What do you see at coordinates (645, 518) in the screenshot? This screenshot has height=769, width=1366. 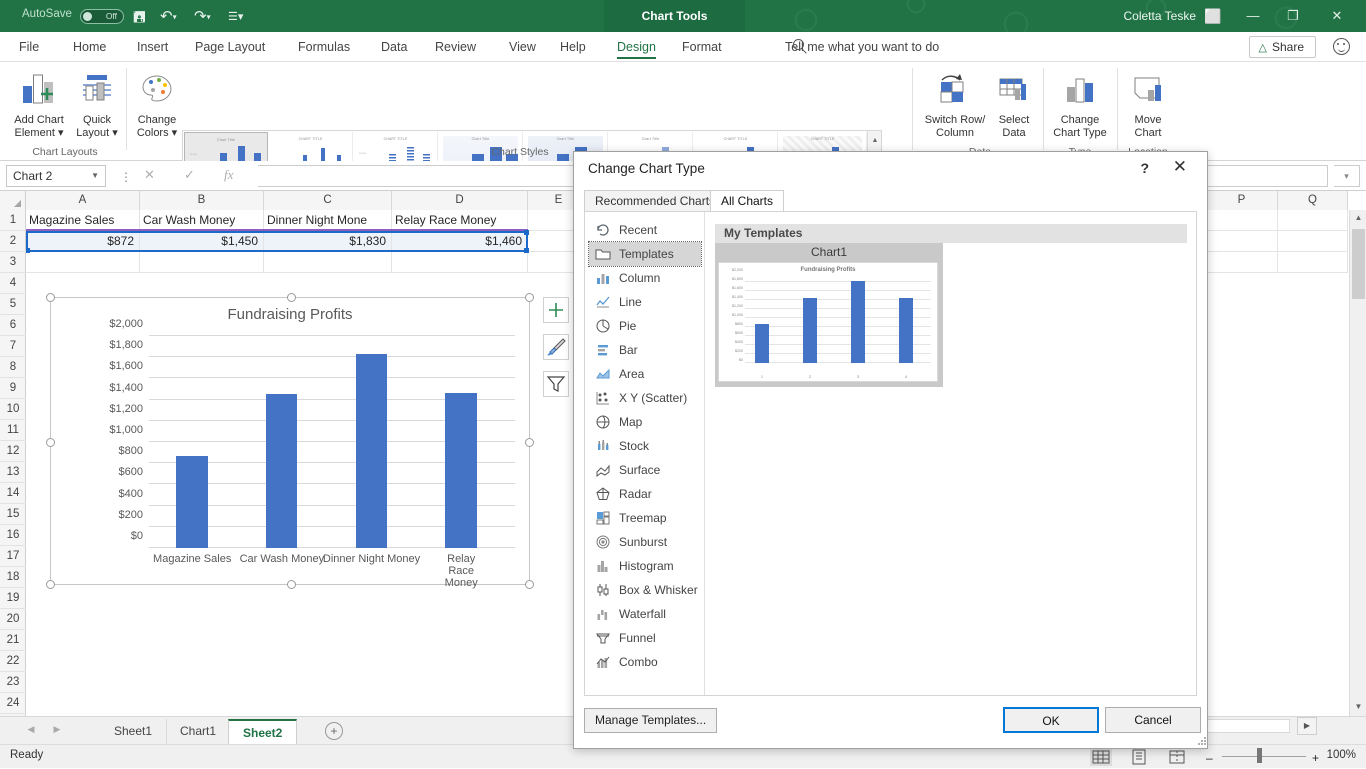 I see `chart-type-treemap: Treemap` at bounding box center [645, 518].